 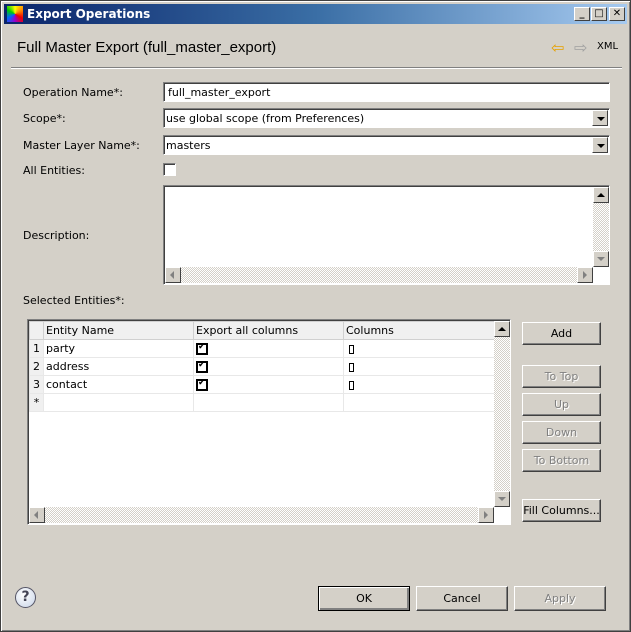 What do you see at coordinates (386, 92) in the screenshot?
I see `operation-name-input: full_master_export` at bounding box center [386, 92].